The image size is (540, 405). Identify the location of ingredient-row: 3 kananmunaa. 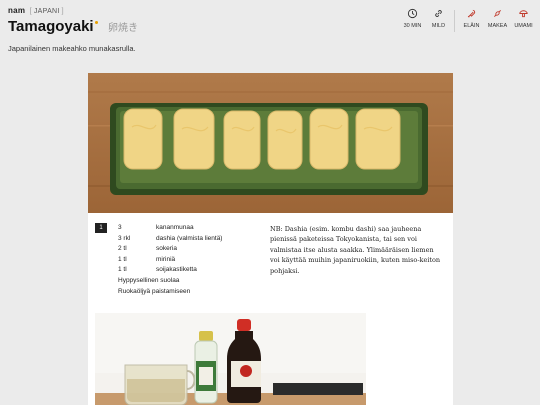
(170, 229).